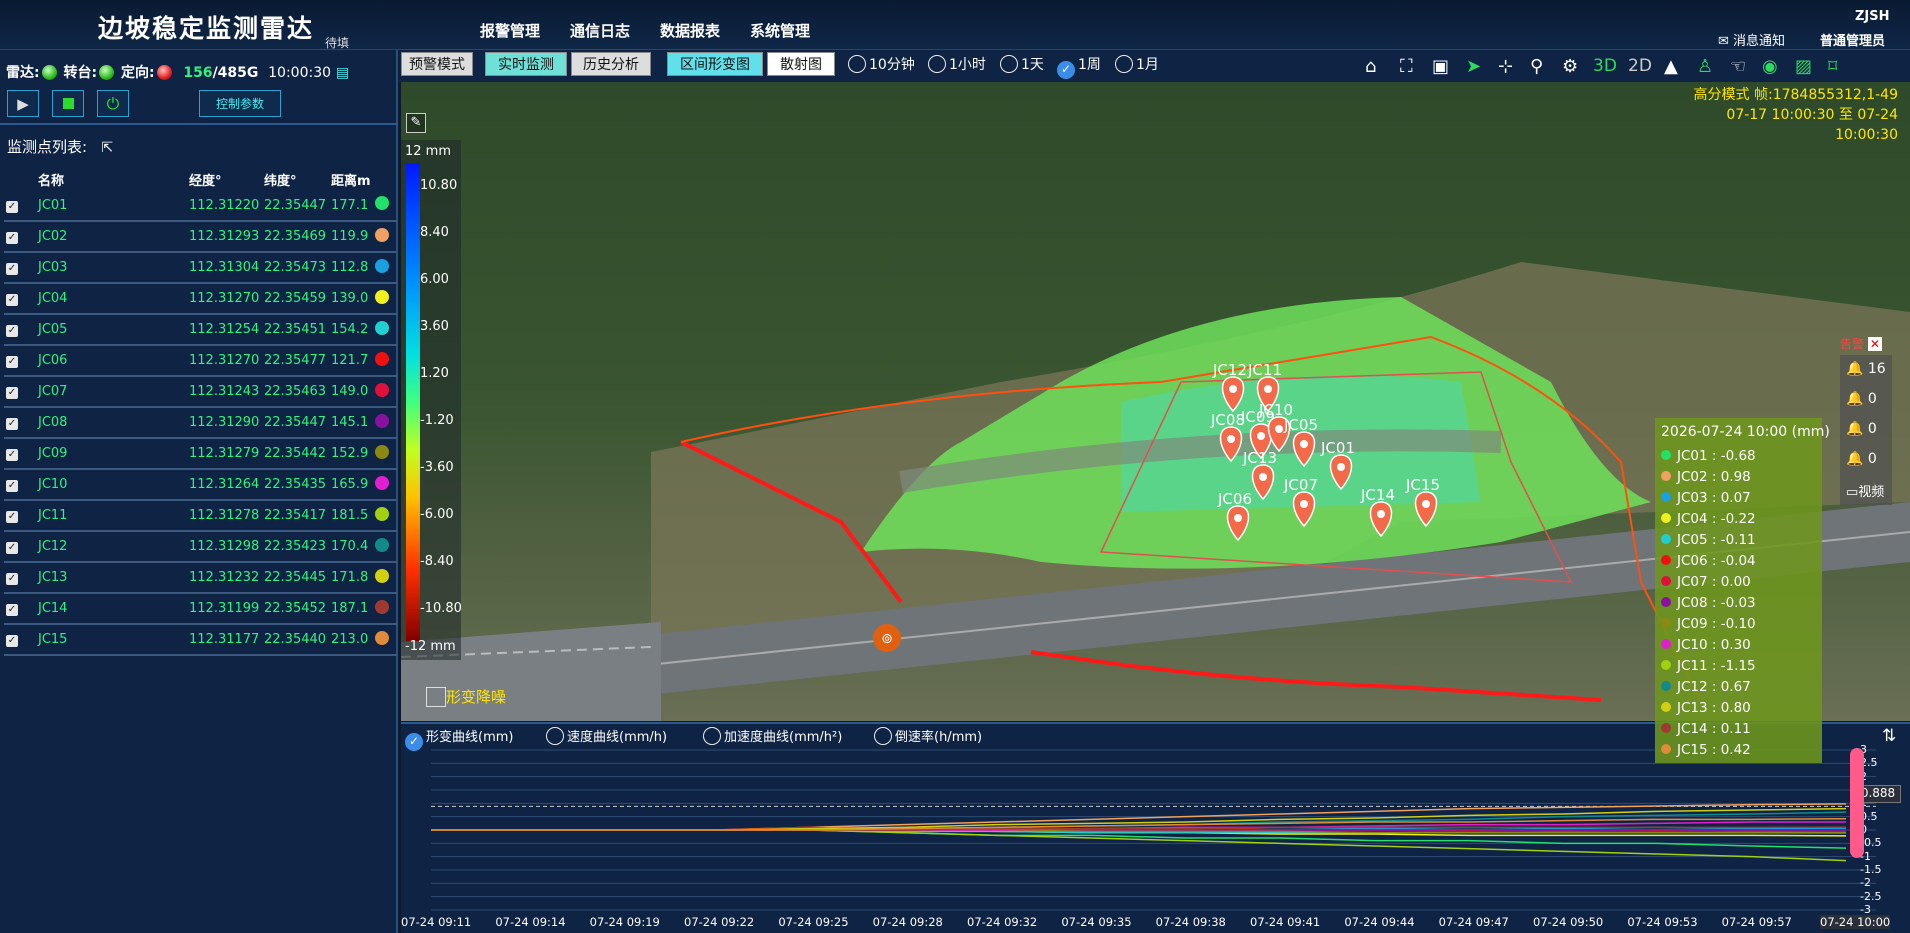 This screenshot has width=1910, height=933. What do you see at coordinates (1832, 66) in the screenshot?
I see `tag-icon: ⌑` at bounding box center [1832, 66].